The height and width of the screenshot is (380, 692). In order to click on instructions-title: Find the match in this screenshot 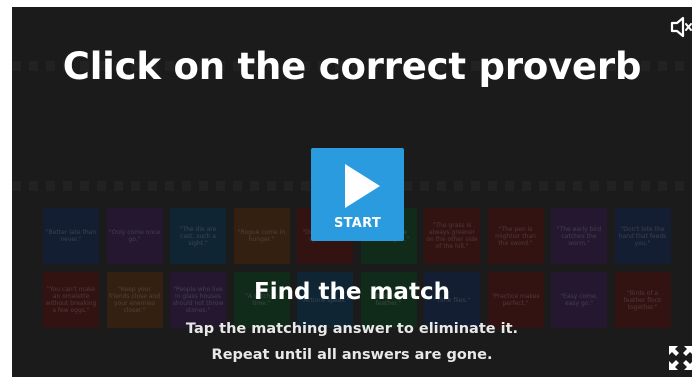, I will do `click(352, 292)`.